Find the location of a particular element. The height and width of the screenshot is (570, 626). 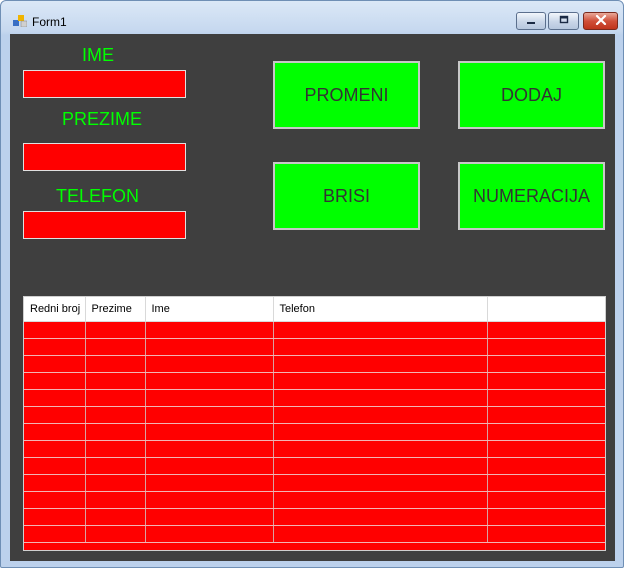

column-header-telefon: Telefon is located at coordinates (380, 309).